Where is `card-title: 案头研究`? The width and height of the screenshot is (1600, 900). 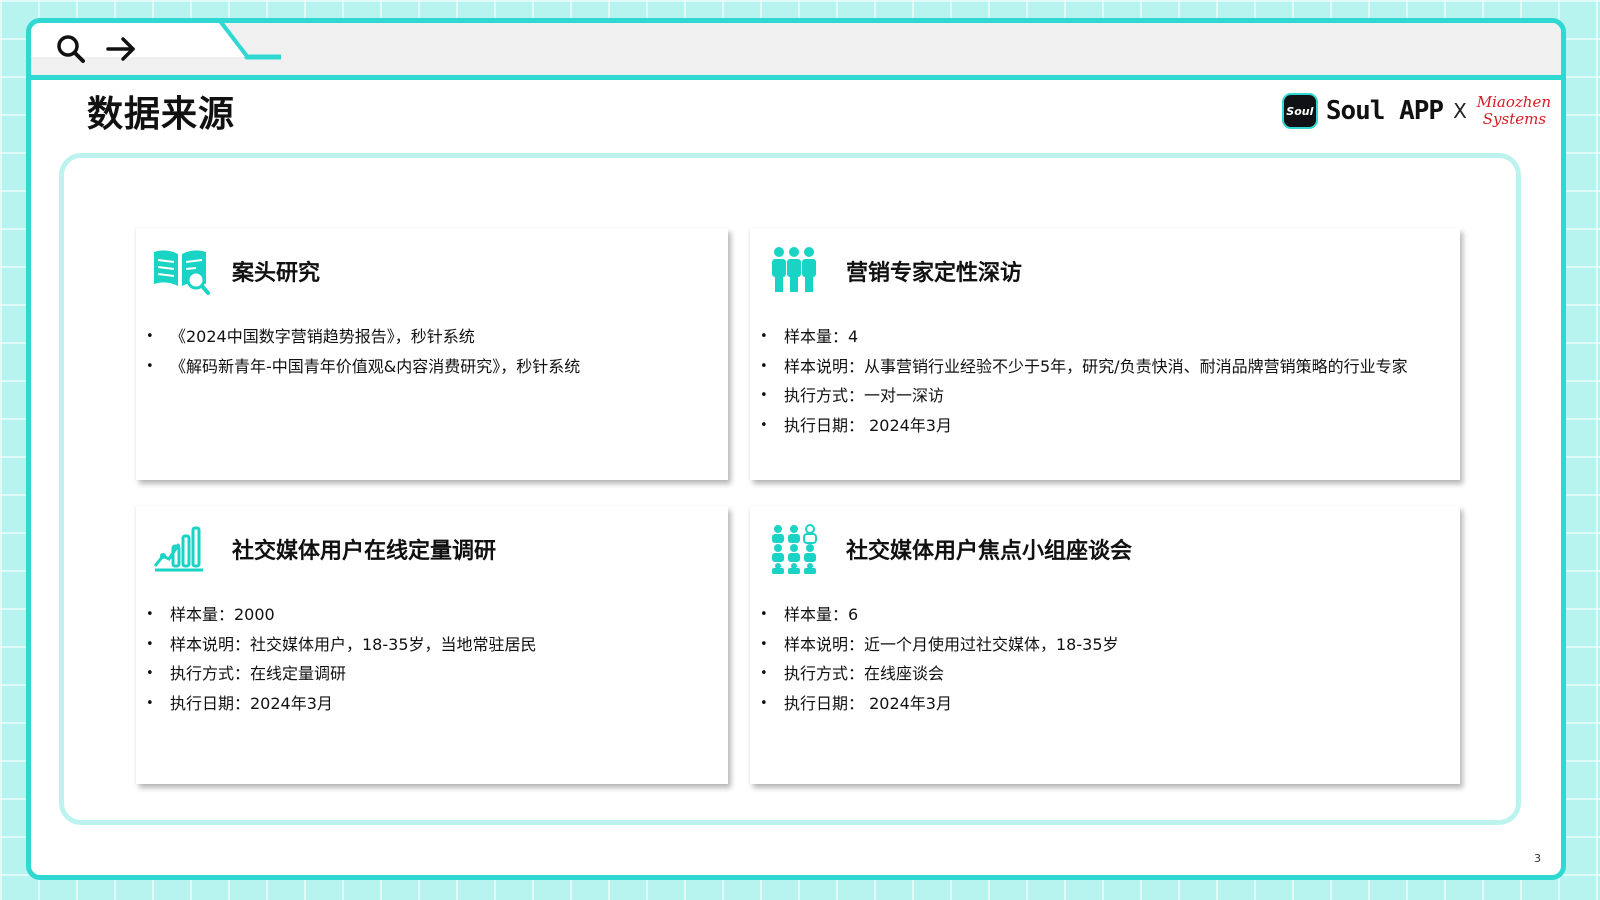 card-title: 案头研究 is located at coordinates (276, 273).